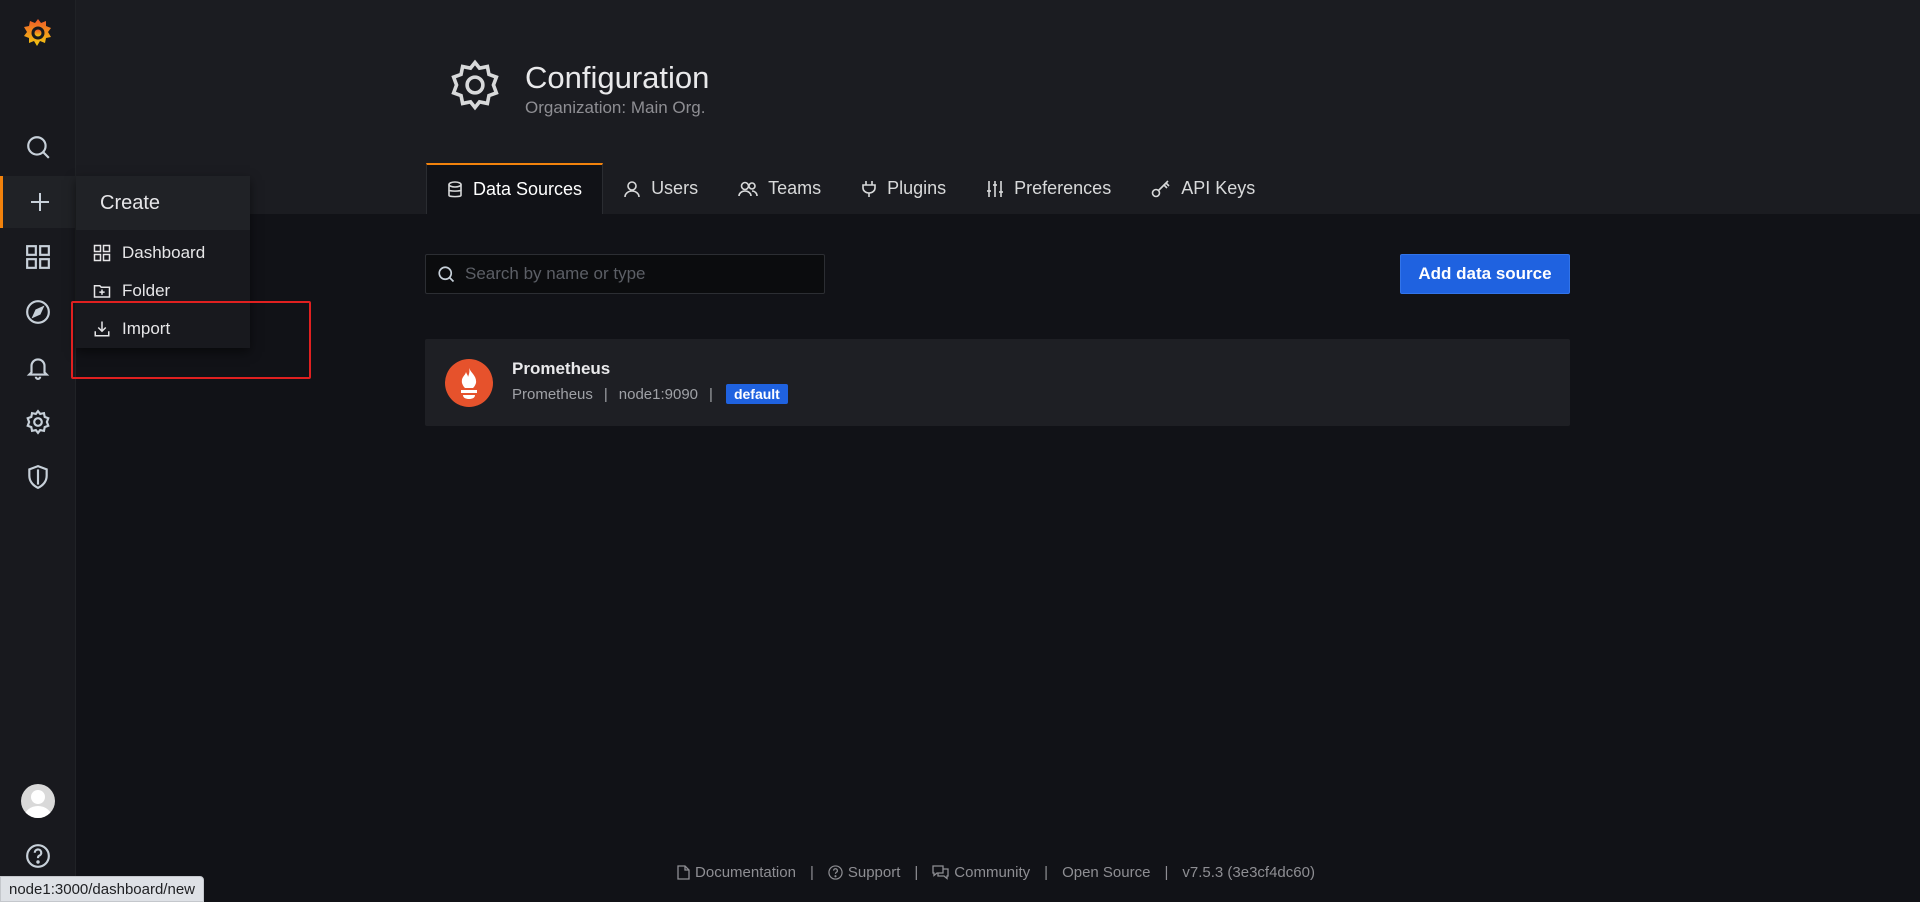  Describe the element at coordinates (1161, 188) in the screenshot. I see `key-icon` at that location.